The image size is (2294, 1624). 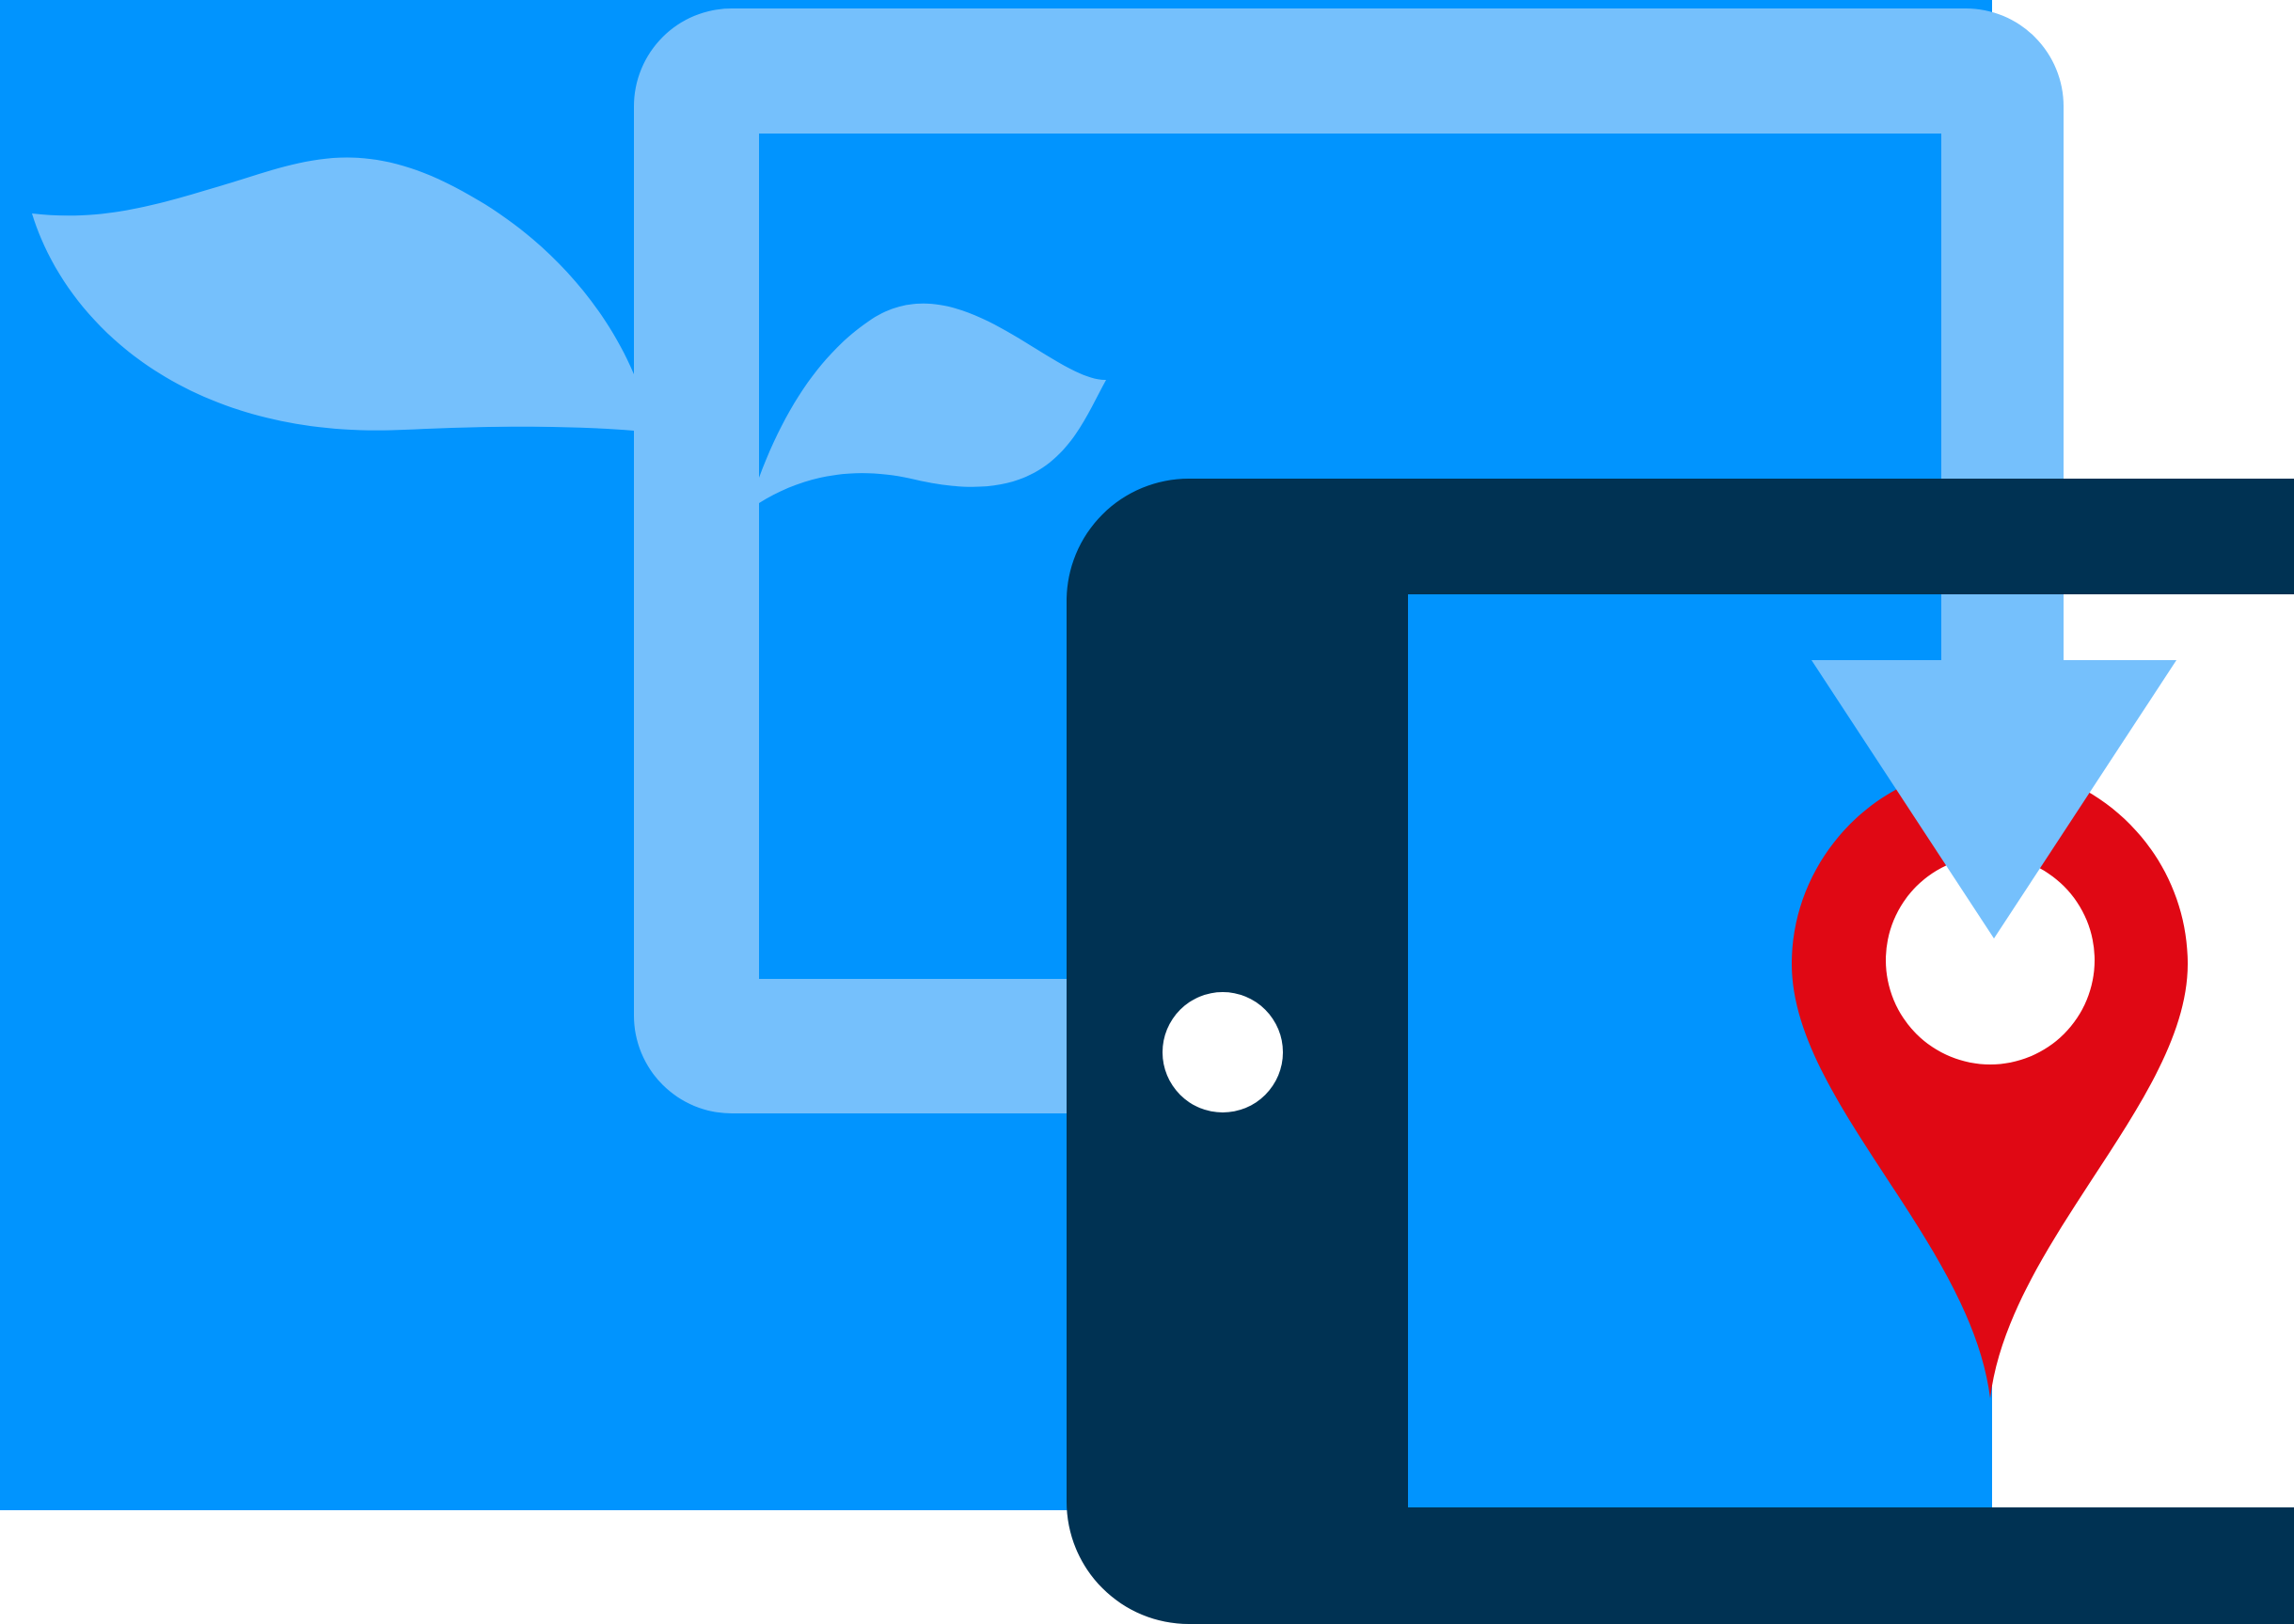 I want to click on home-button-icon, so click(x=1223, y=1052).